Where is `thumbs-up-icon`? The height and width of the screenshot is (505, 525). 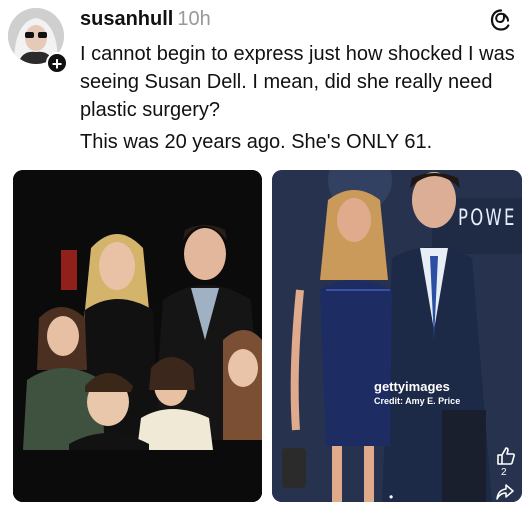 thumbs-up-icon is located at coordinates (506, 456).